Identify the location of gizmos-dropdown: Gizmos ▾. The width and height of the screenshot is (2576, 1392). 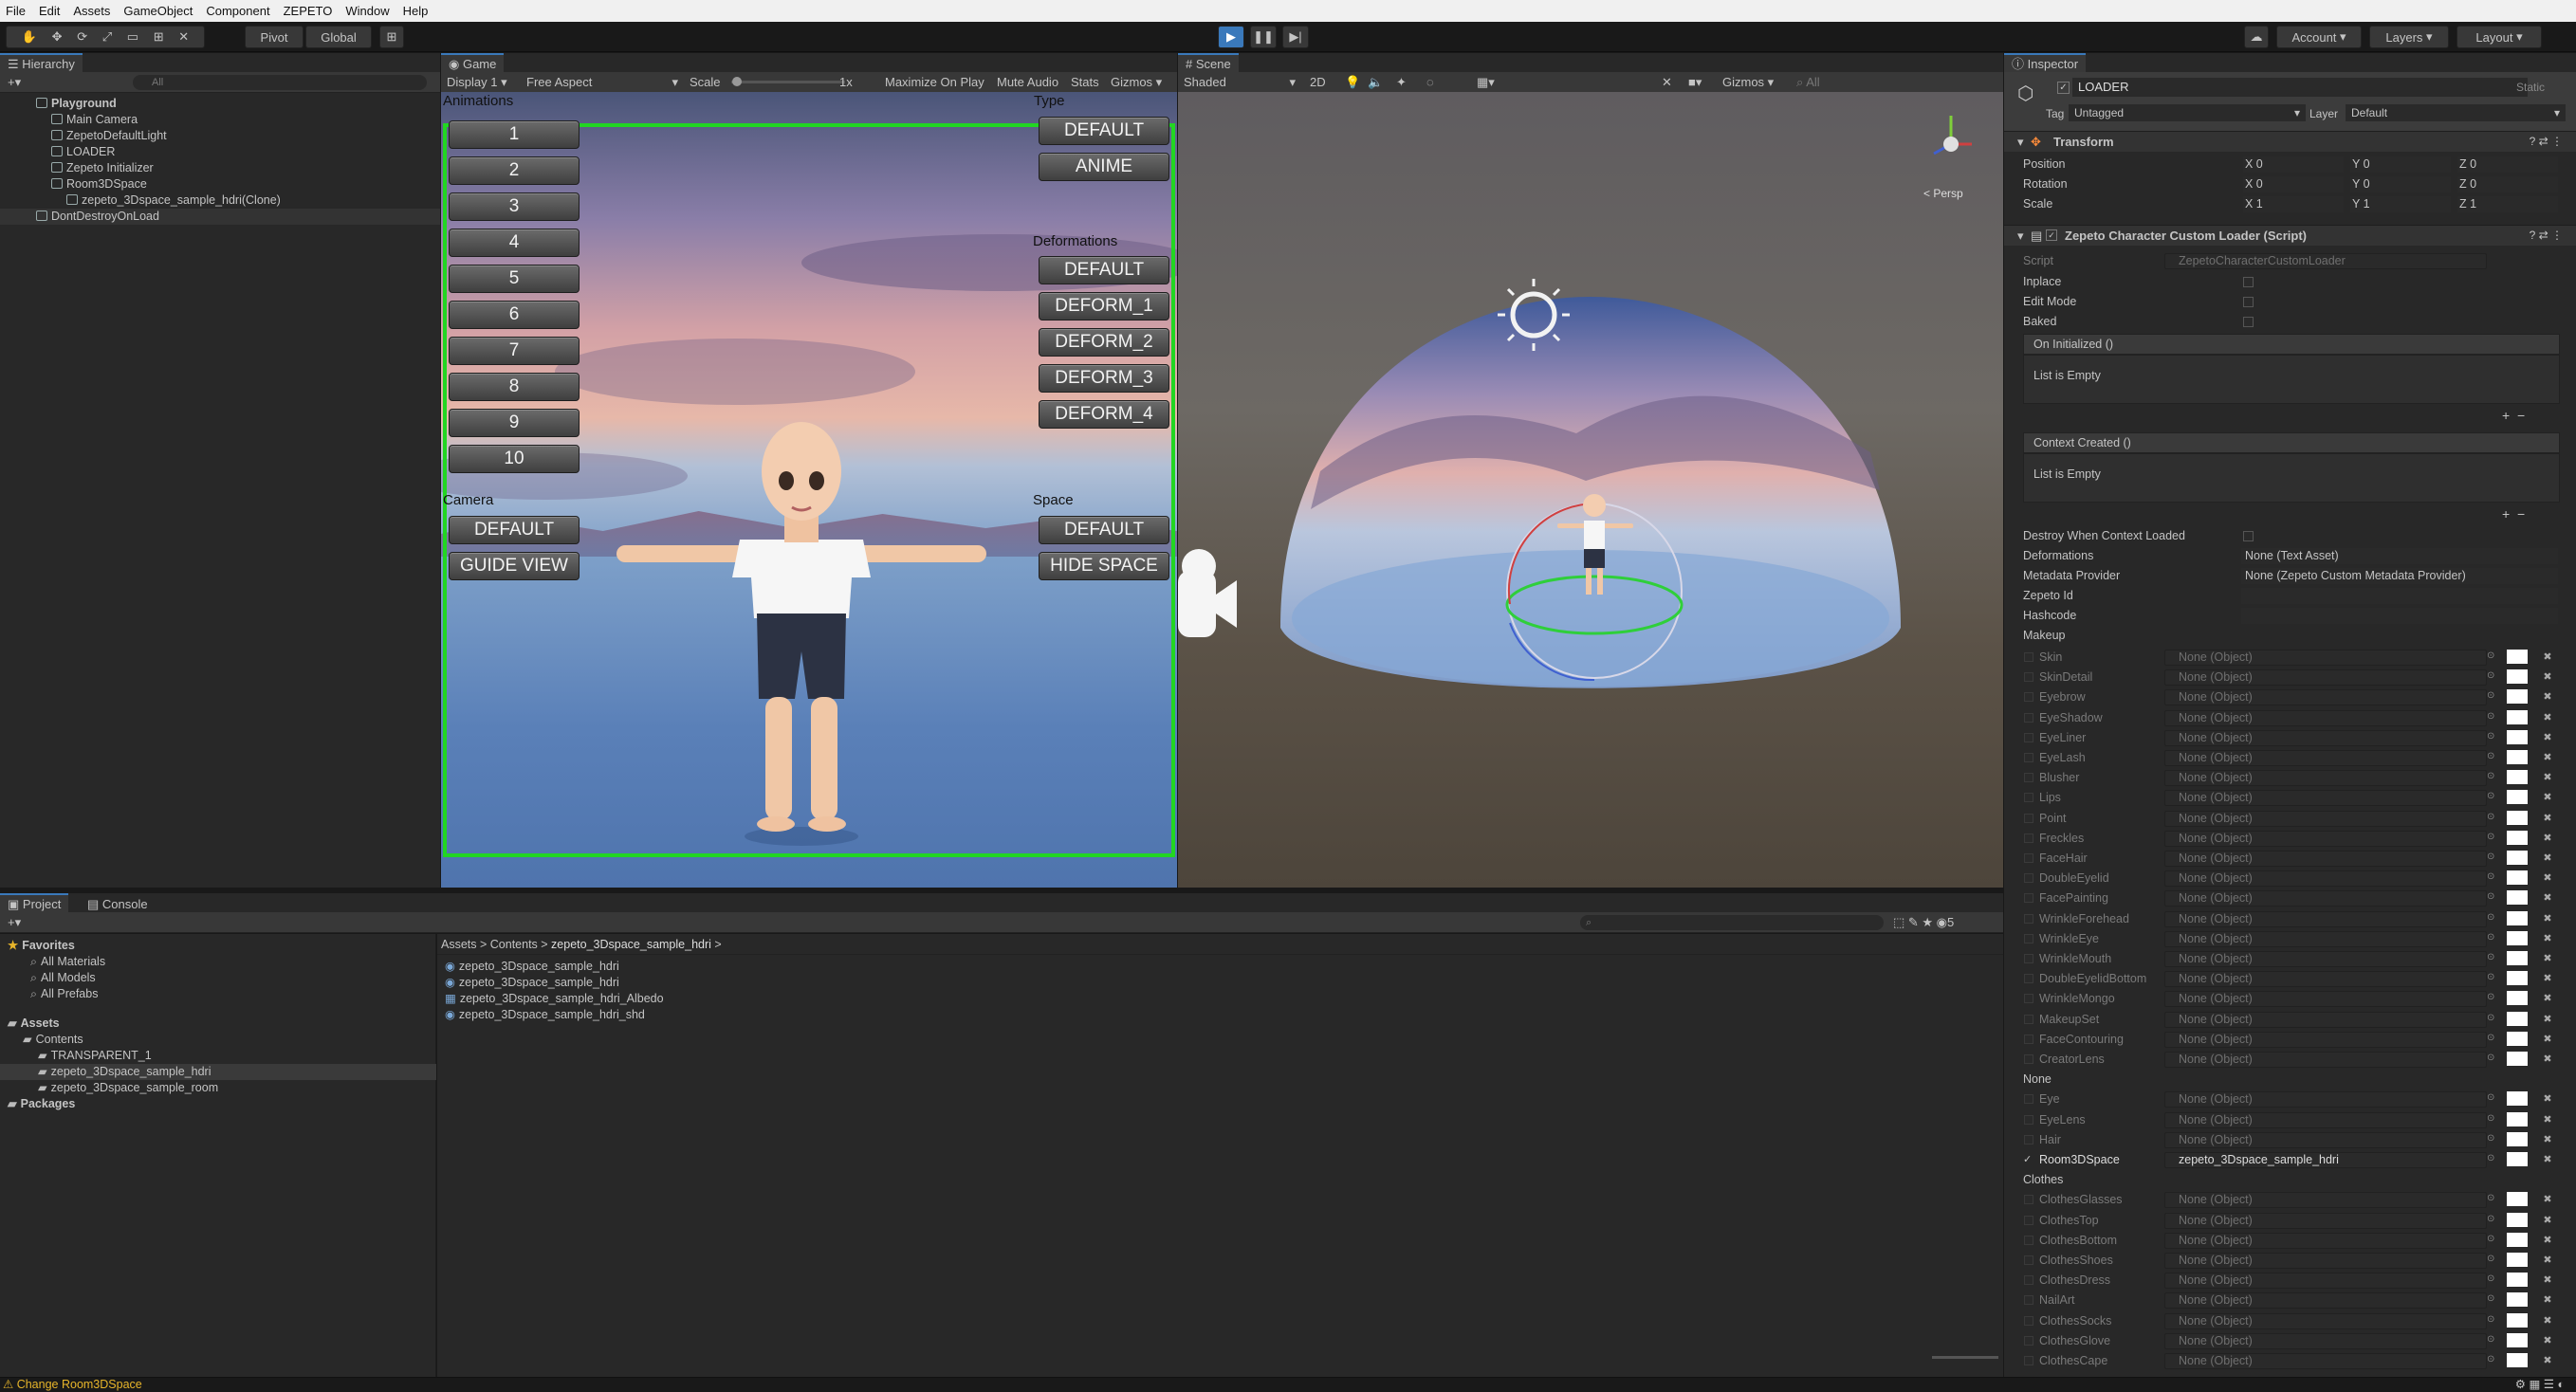
(1136, 82).